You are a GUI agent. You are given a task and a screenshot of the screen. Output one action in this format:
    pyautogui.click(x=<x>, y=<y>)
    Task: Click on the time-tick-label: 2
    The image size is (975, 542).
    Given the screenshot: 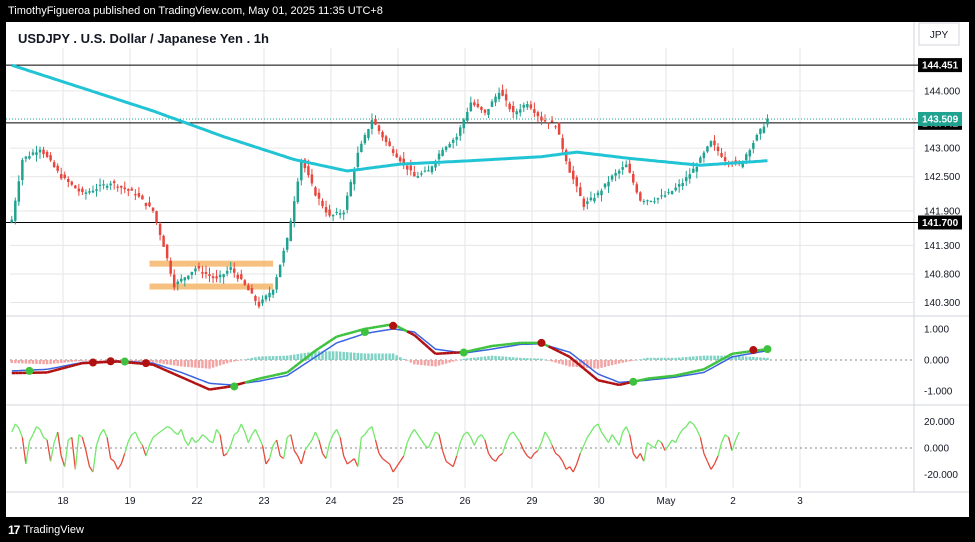 What is the action you would take?
    pyautogui.click(x=733, y=501)
    